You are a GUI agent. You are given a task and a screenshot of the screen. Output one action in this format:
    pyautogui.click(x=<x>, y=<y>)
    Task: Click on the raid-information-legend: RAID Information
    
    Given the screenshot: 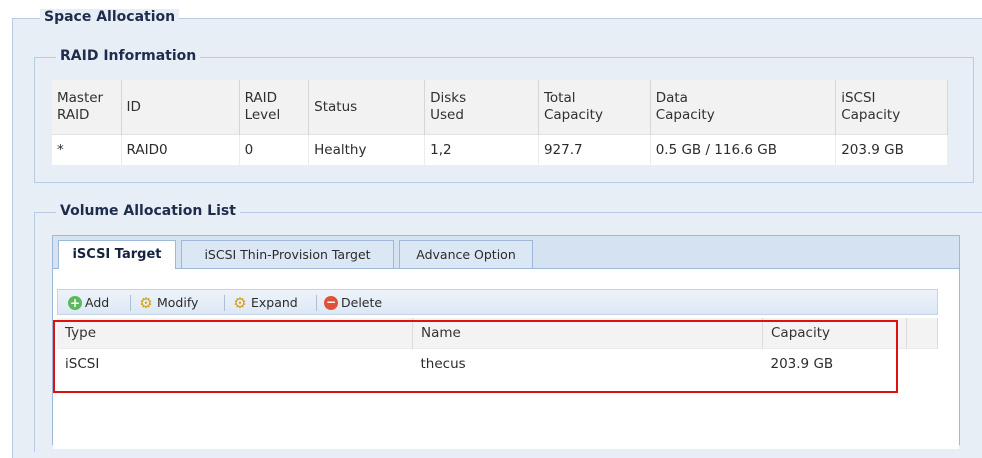 What is the action you would take?
    pyautogui.click(x=128, y=56)
    